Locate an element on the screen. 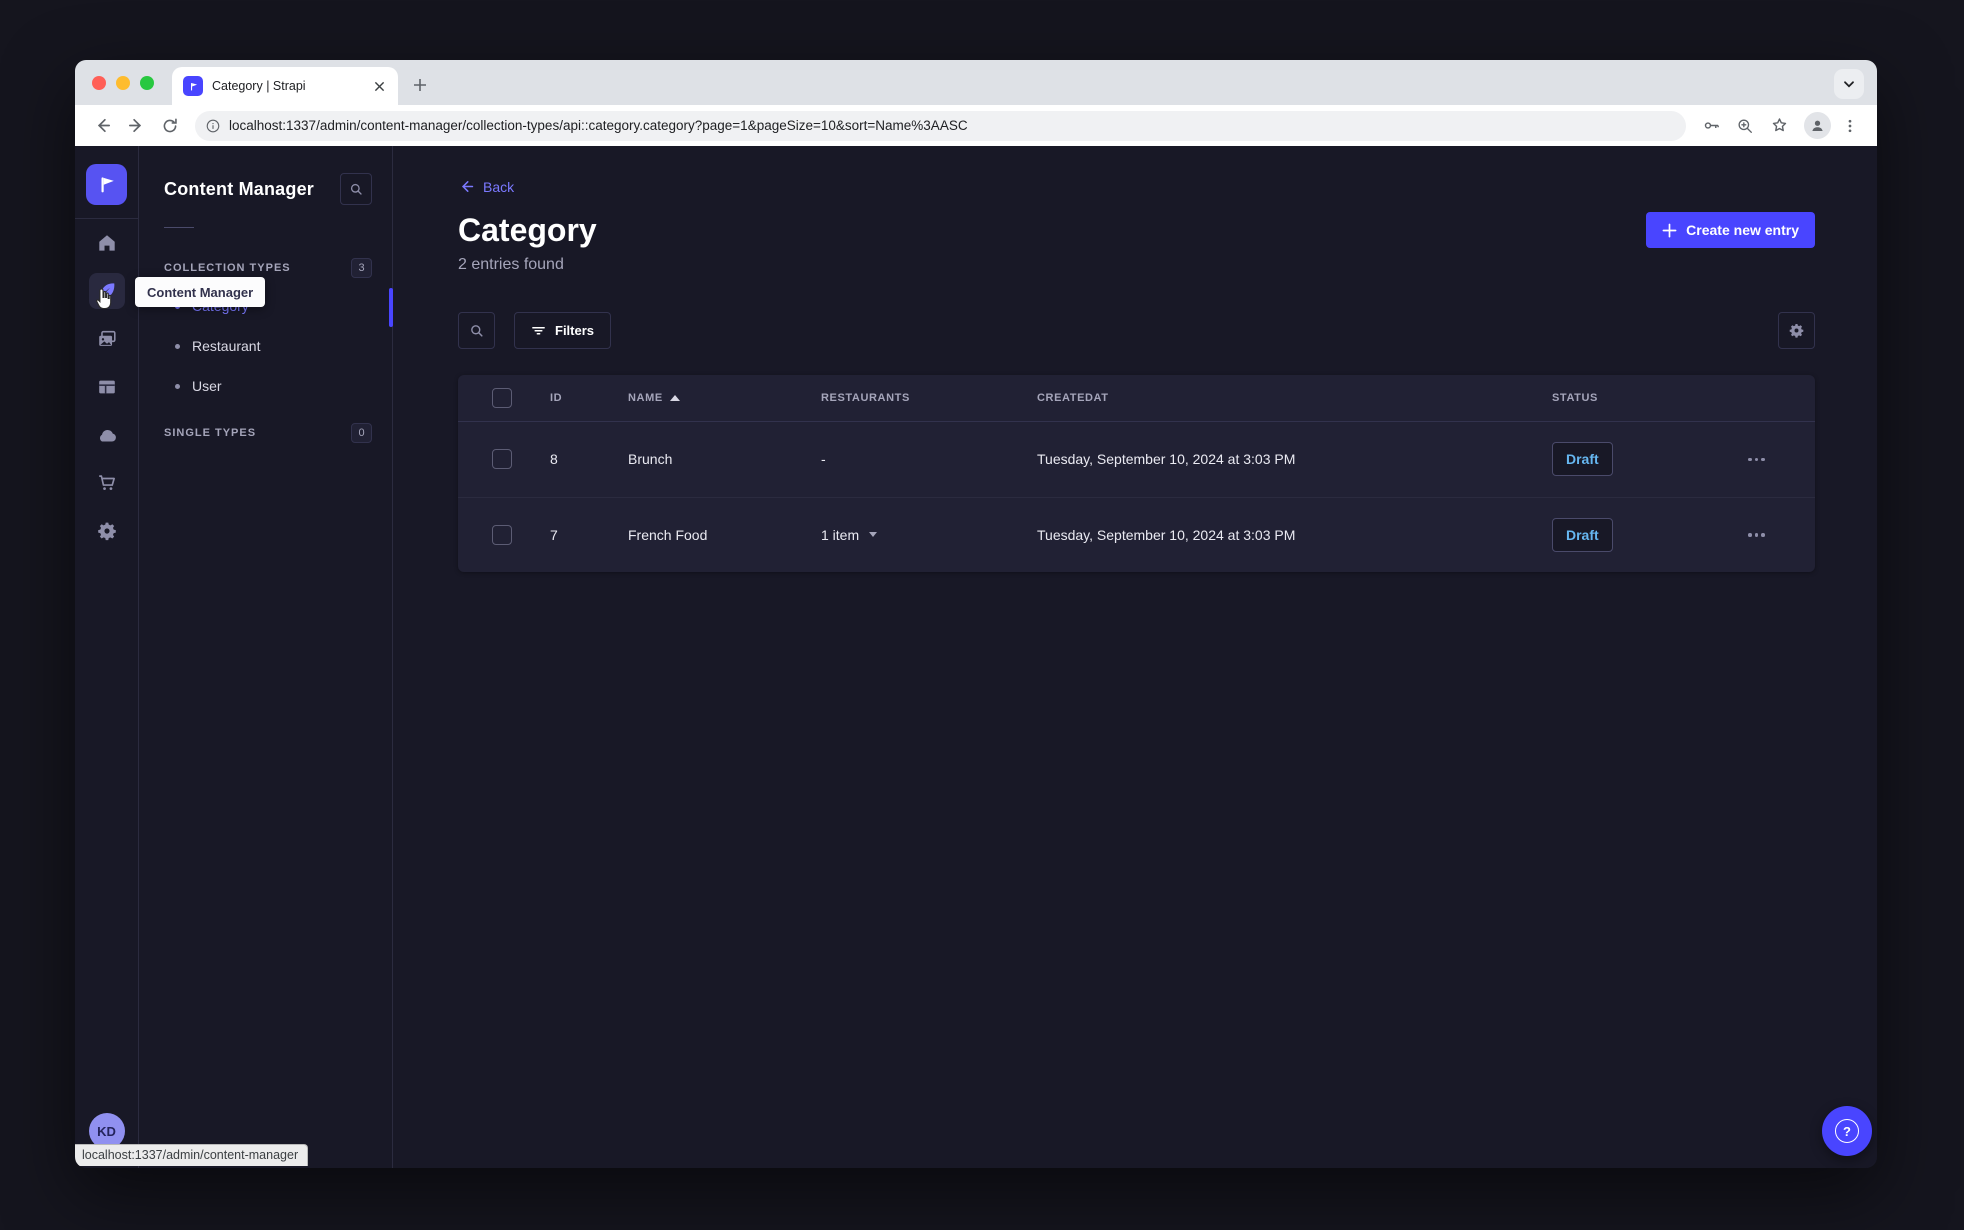 The image size is (1964, 1230). minimize-window-button is located at coordinates (123, 83).